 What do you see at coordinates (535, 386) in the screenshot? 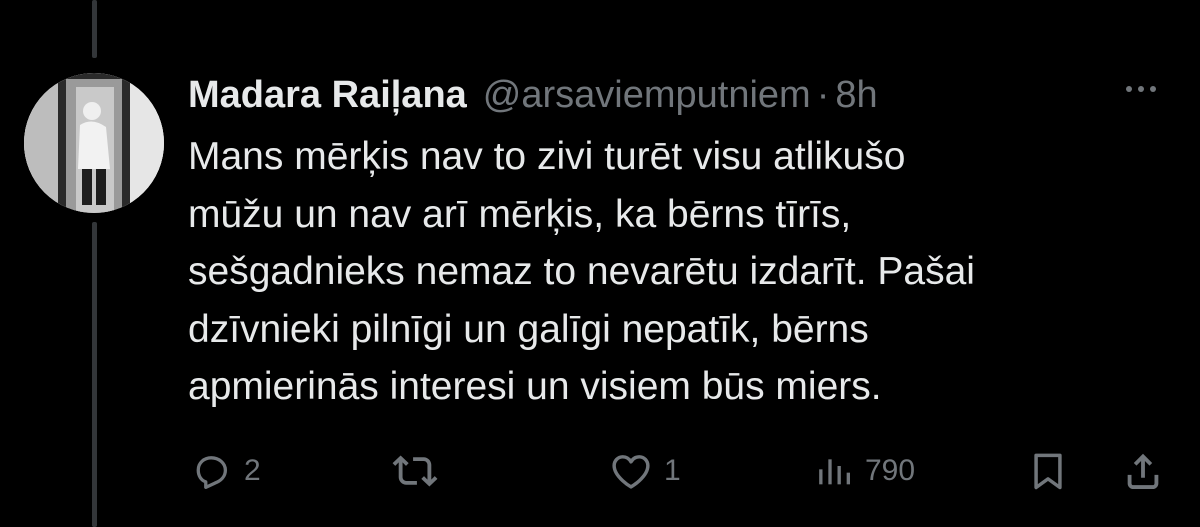
I see `tweet-text-line: apmierinās interesi un visiem būs miers.` at bounding box center [535, 386].